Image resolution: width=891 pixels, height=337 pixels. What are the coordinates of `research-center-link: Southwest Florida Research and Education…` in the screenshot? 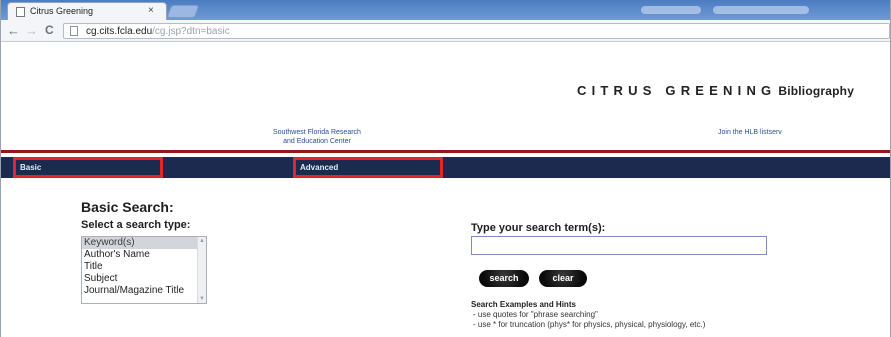 It's located at (317, 137).